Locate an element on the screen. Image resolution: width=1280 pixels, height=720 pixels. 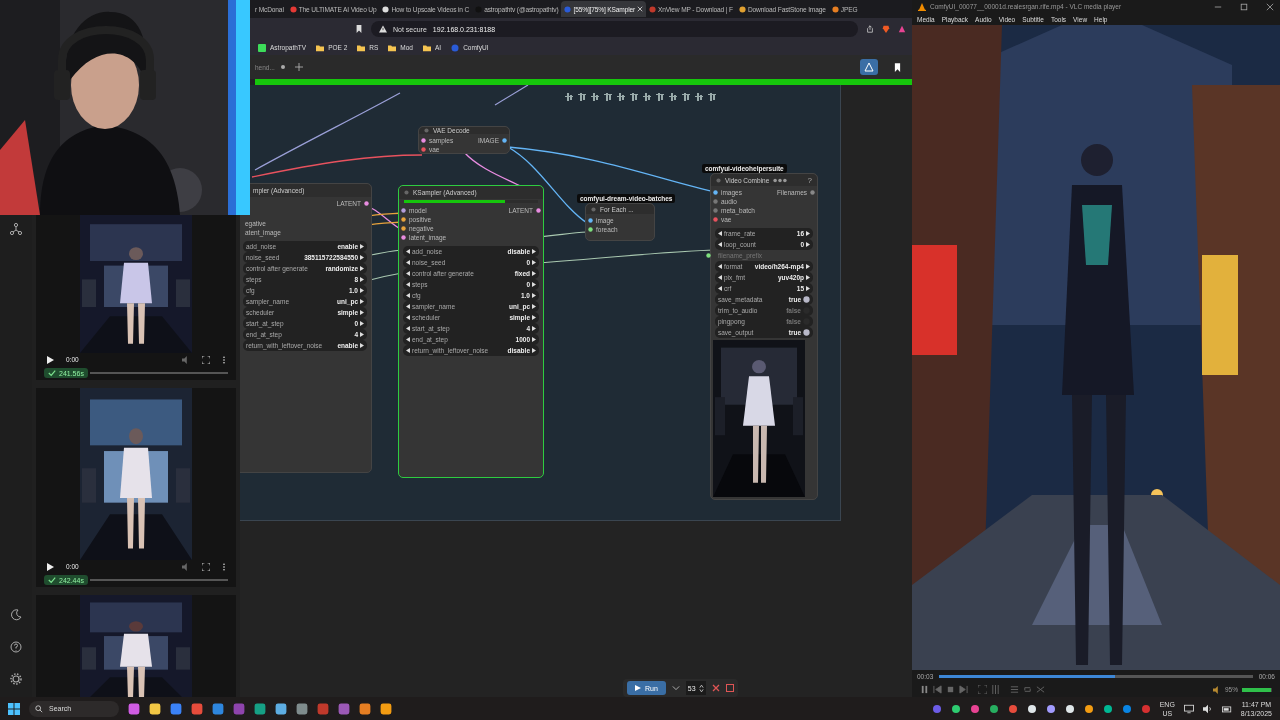
next-icon is located at coordinates (963, 689).